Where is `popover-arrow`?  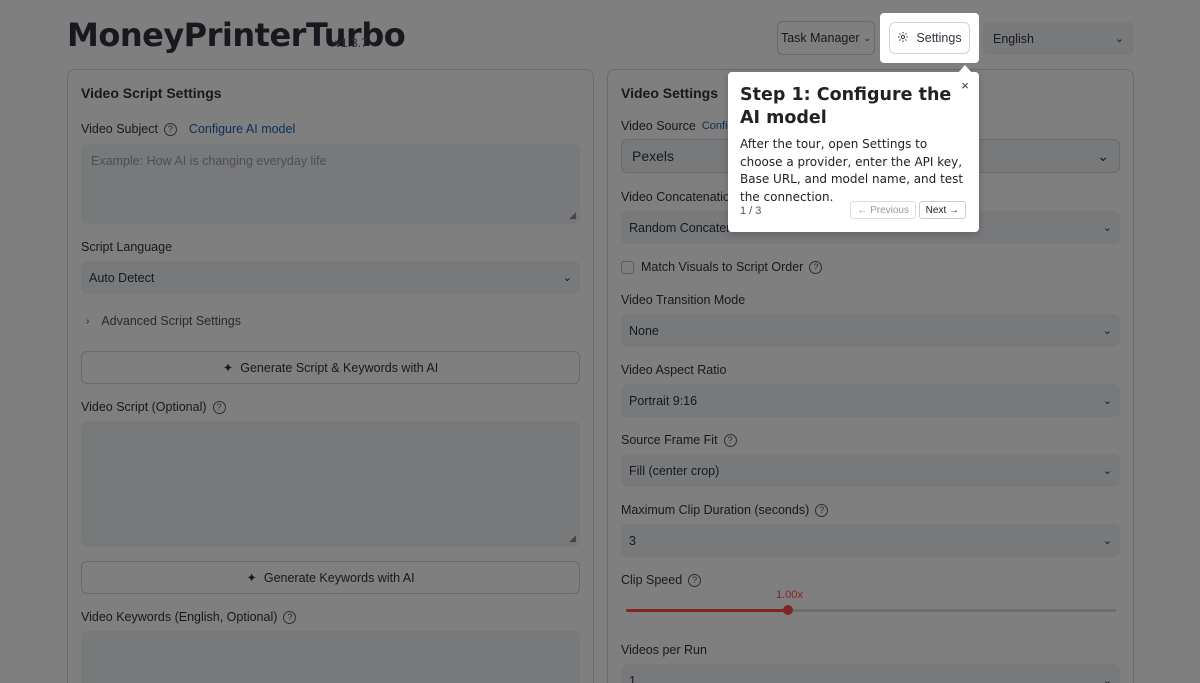
popover-arrow is located at coordinates (965, 69).